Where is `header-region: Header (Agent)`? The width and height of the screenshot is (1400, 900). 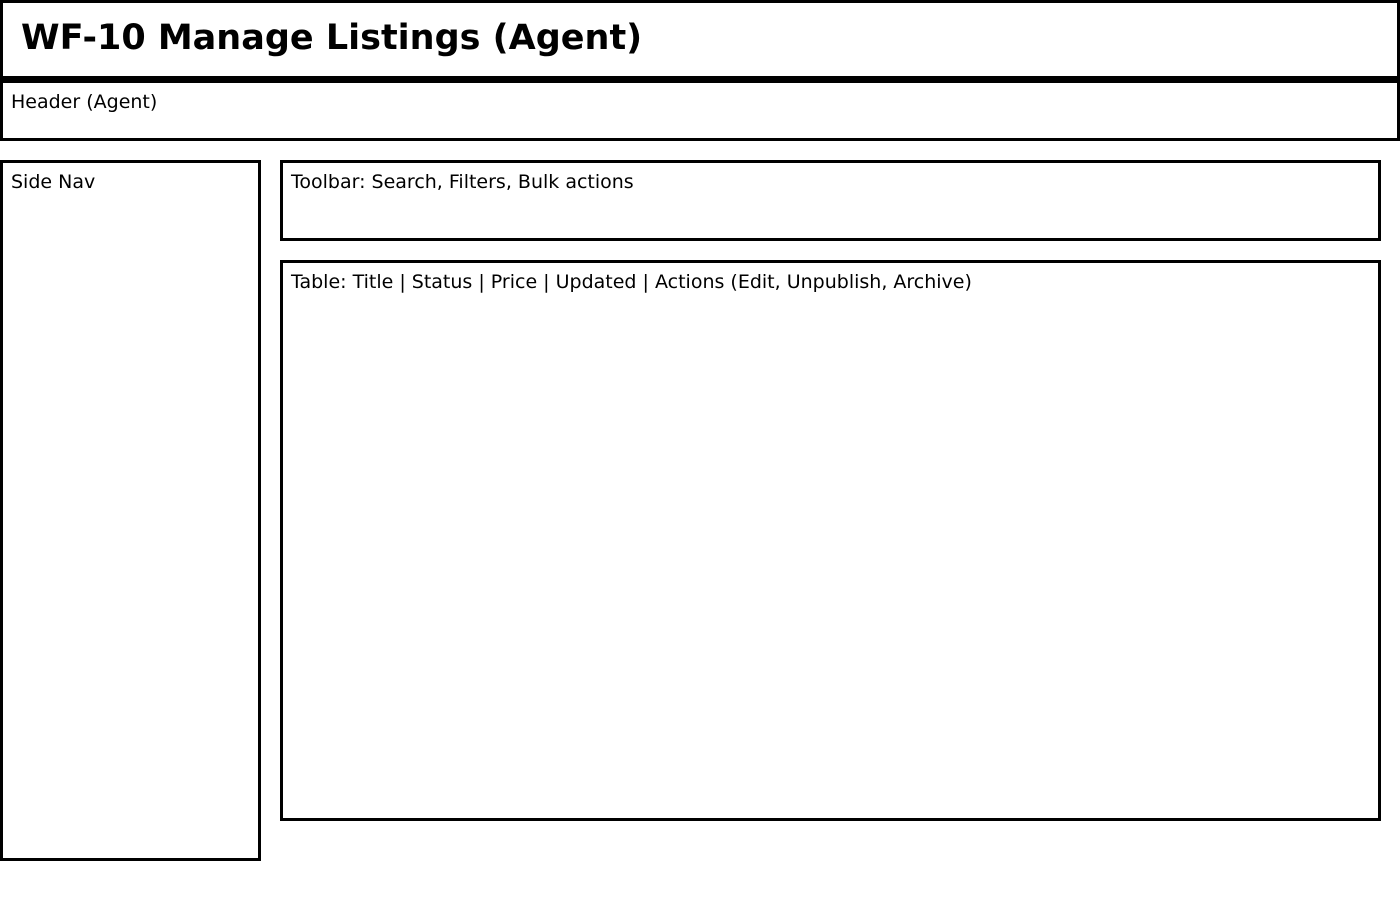
header-region: Header (Agent) is located at coordinates (700, 110).